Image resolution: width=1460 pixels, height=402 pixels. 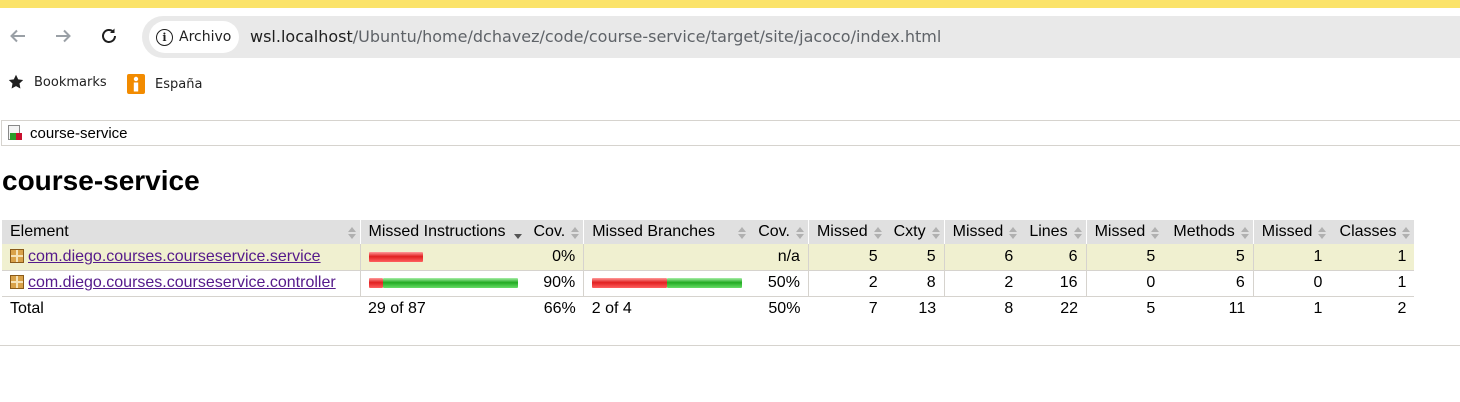 I want to click on methods-missed-cell: 5, so click(x=1124, y=257).